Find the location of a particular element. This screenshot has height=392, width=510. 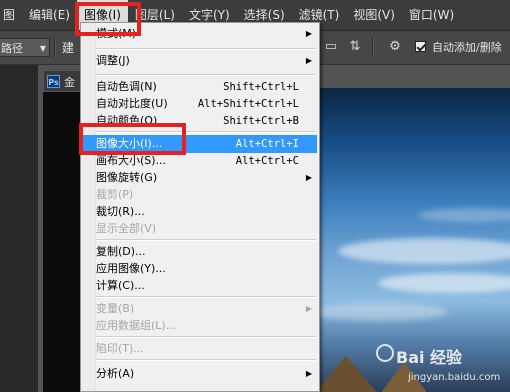

tools-panel is located at coordinates (19, 228).